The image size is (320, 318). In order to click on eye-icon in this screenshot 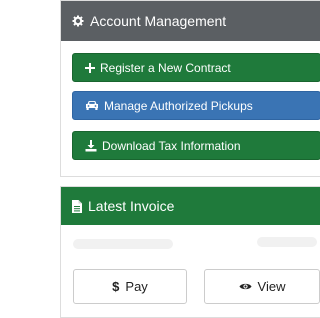, I will do `click(245, 286)`.